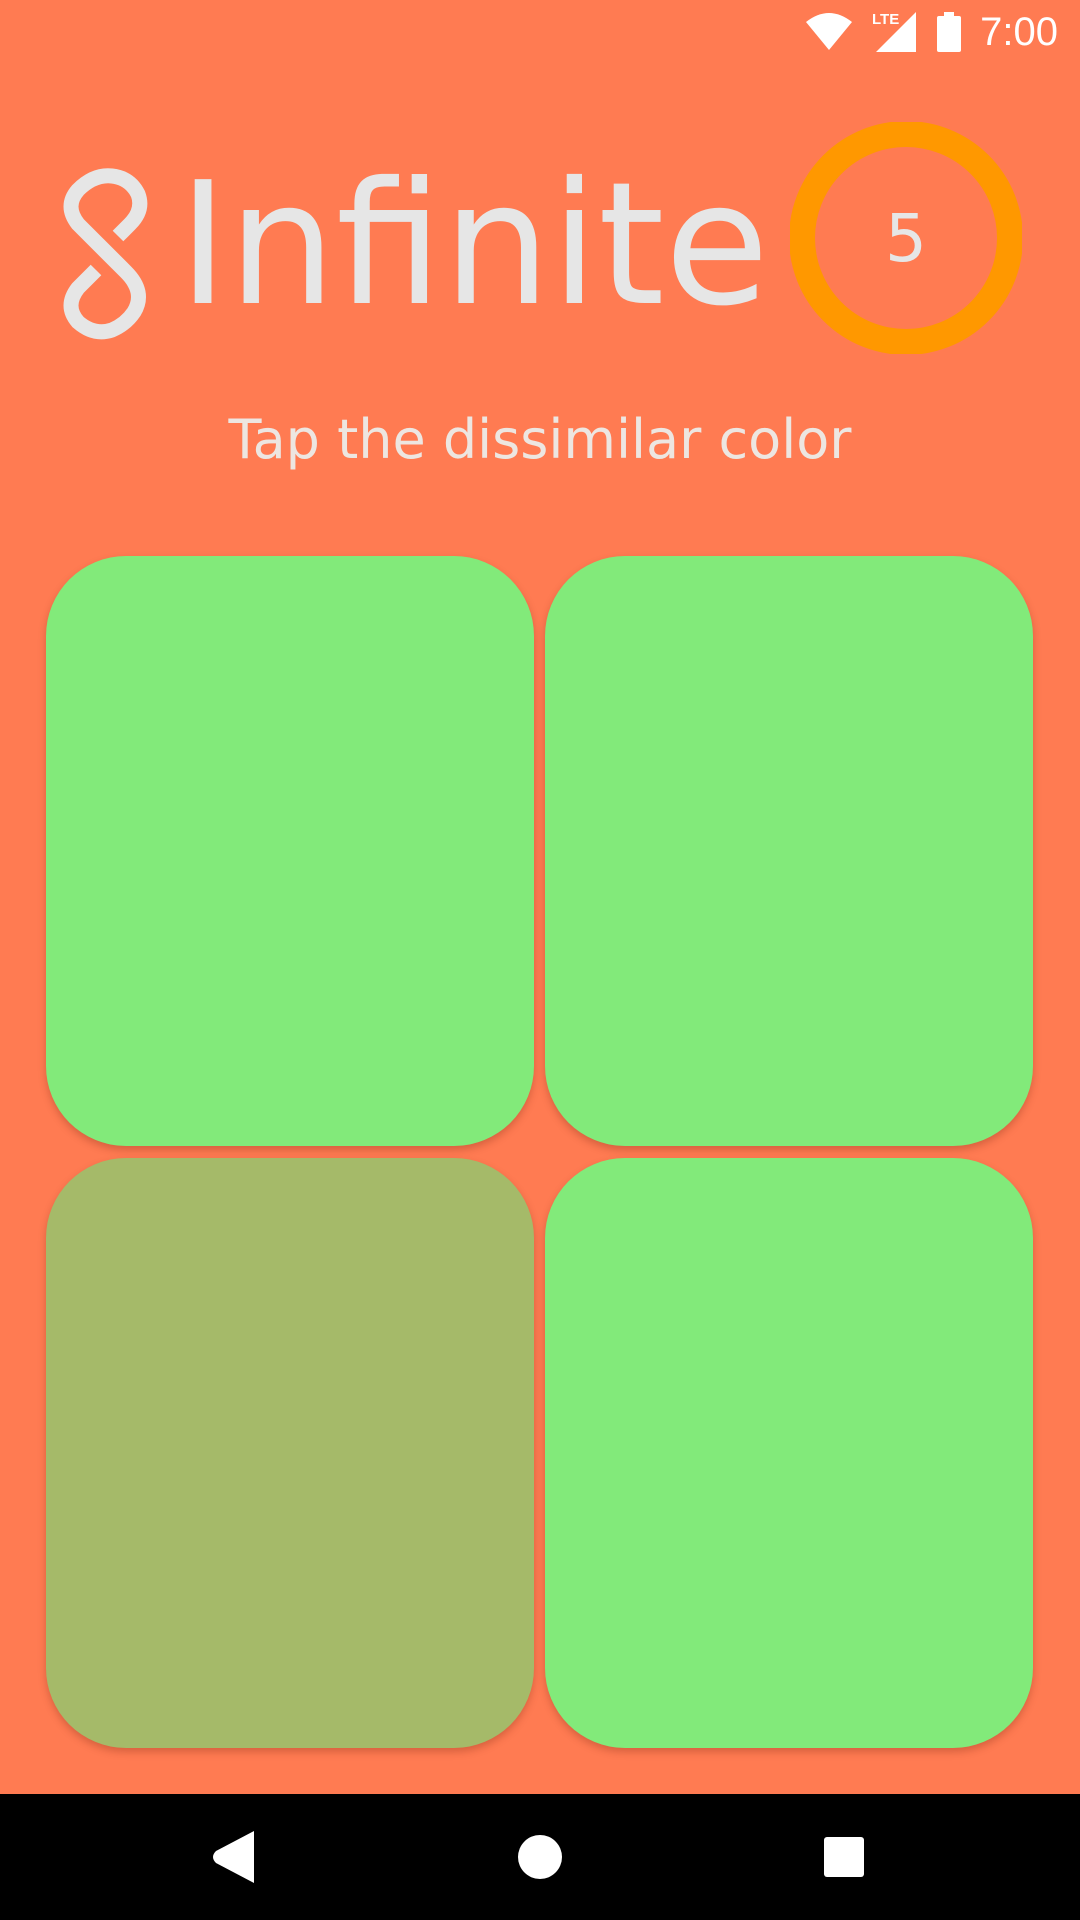 The image size is (1080, 1920). Describe the element at coordinates (895, 32) in the screenshot. I see `cellular-signal-icon: LTE` at that location.